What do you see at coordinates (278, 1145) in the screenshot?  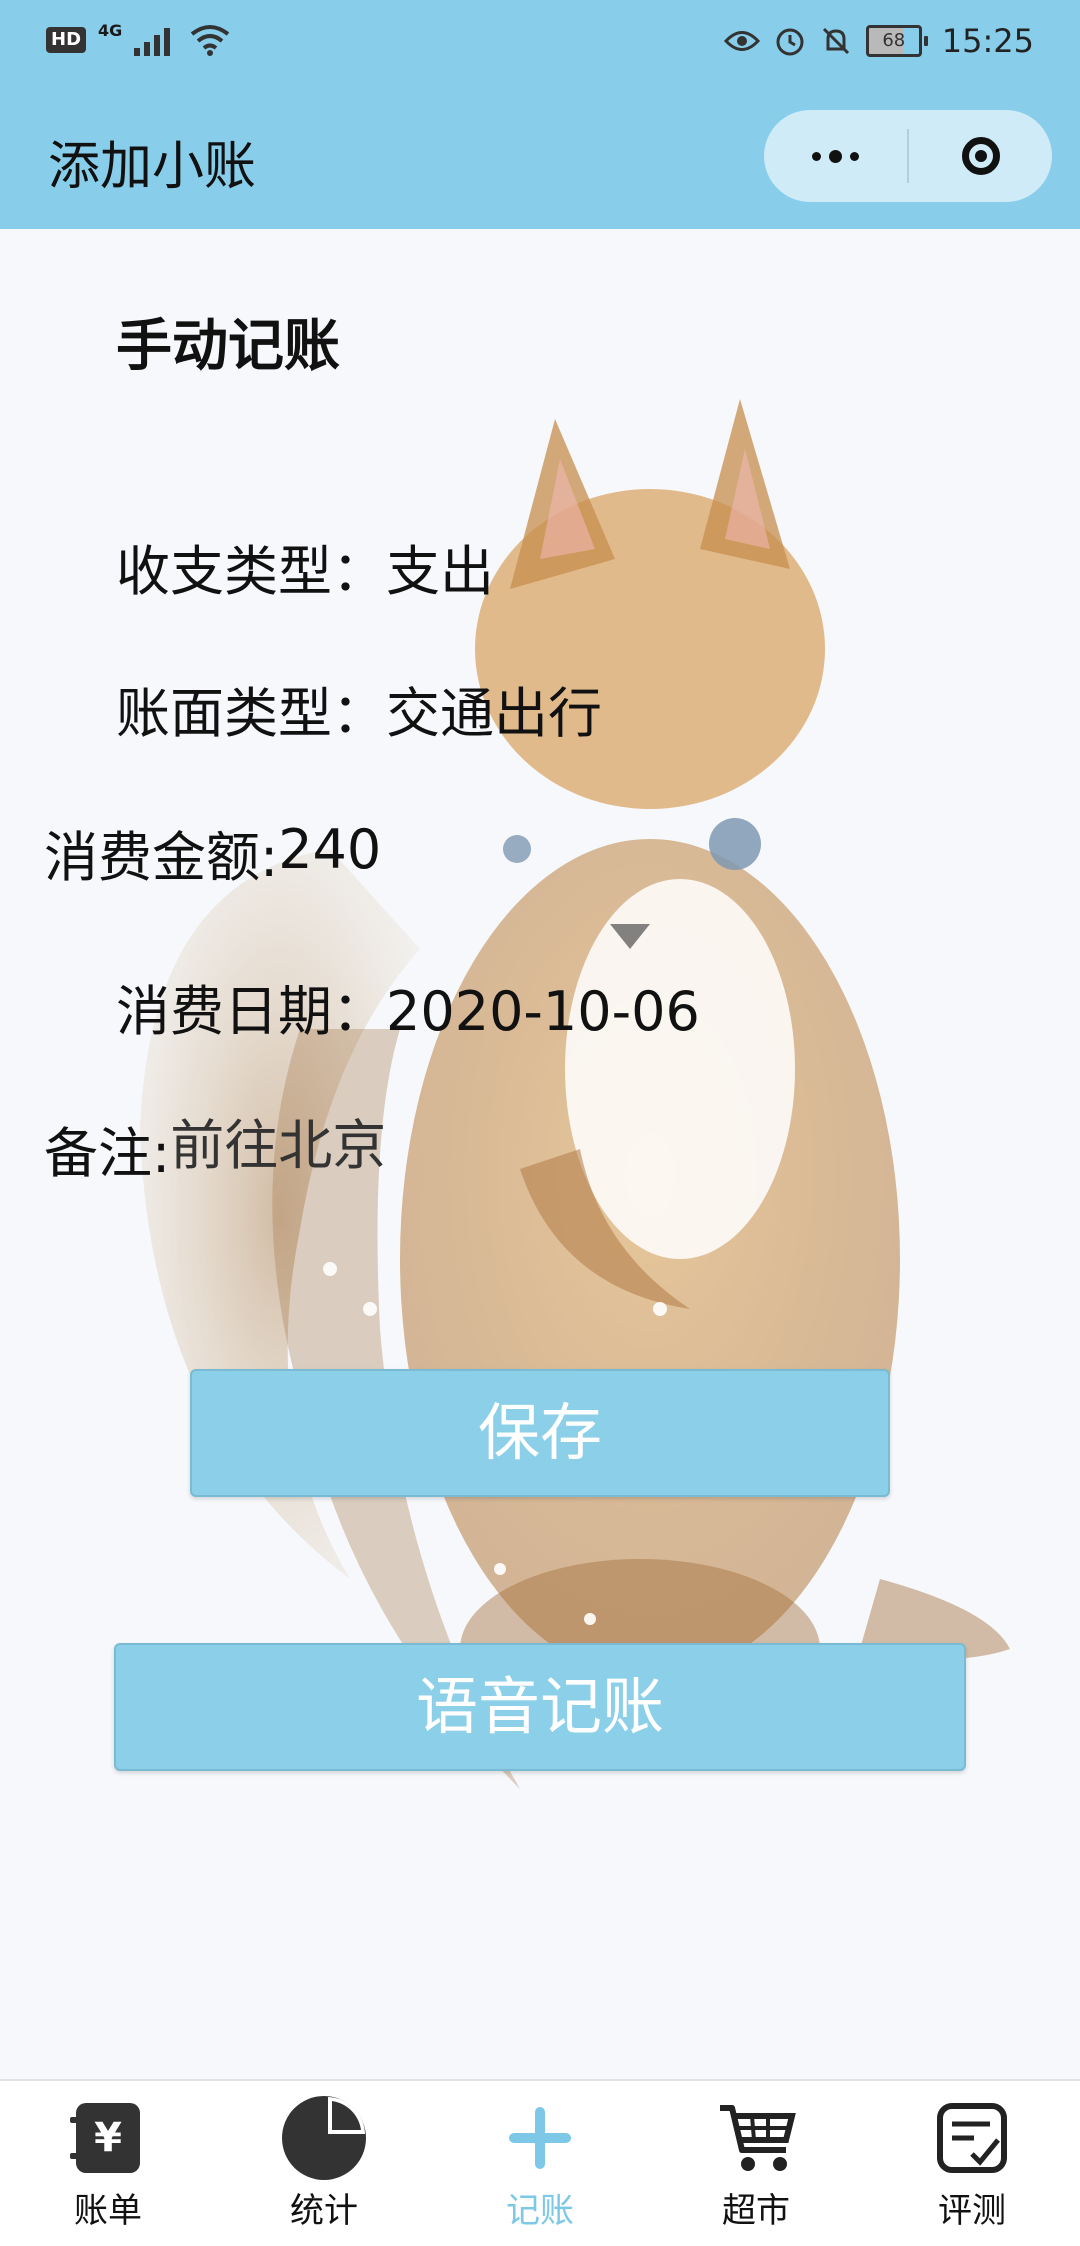 I see `note-input: 前往北京` at bounding box center [278, 1145].